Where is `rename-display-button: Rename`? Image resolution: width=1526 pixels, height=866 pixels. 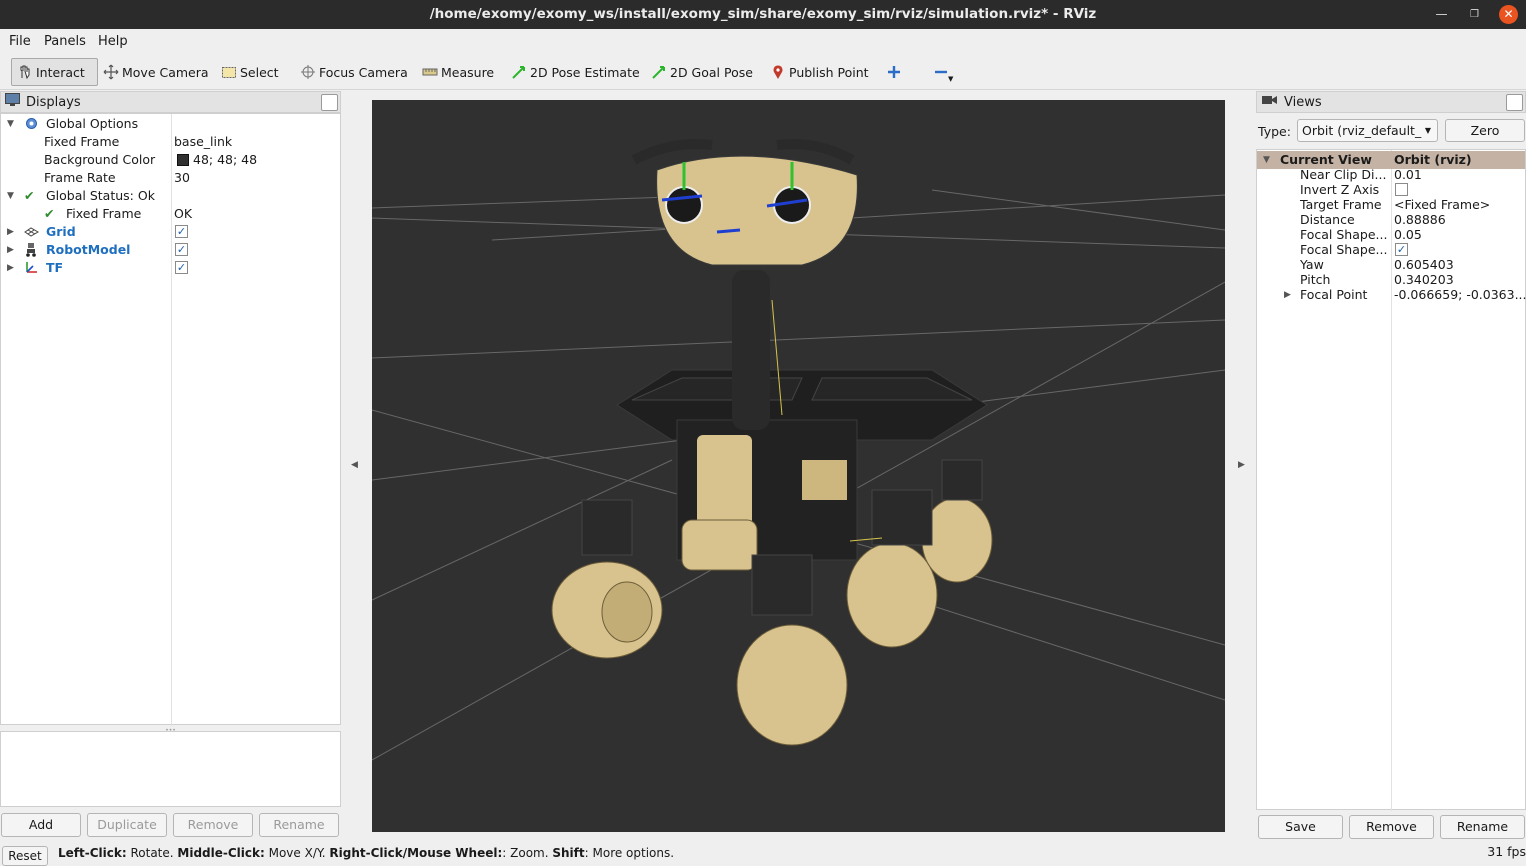
rename-display-button: Rename is located at coordinates (299, 825).